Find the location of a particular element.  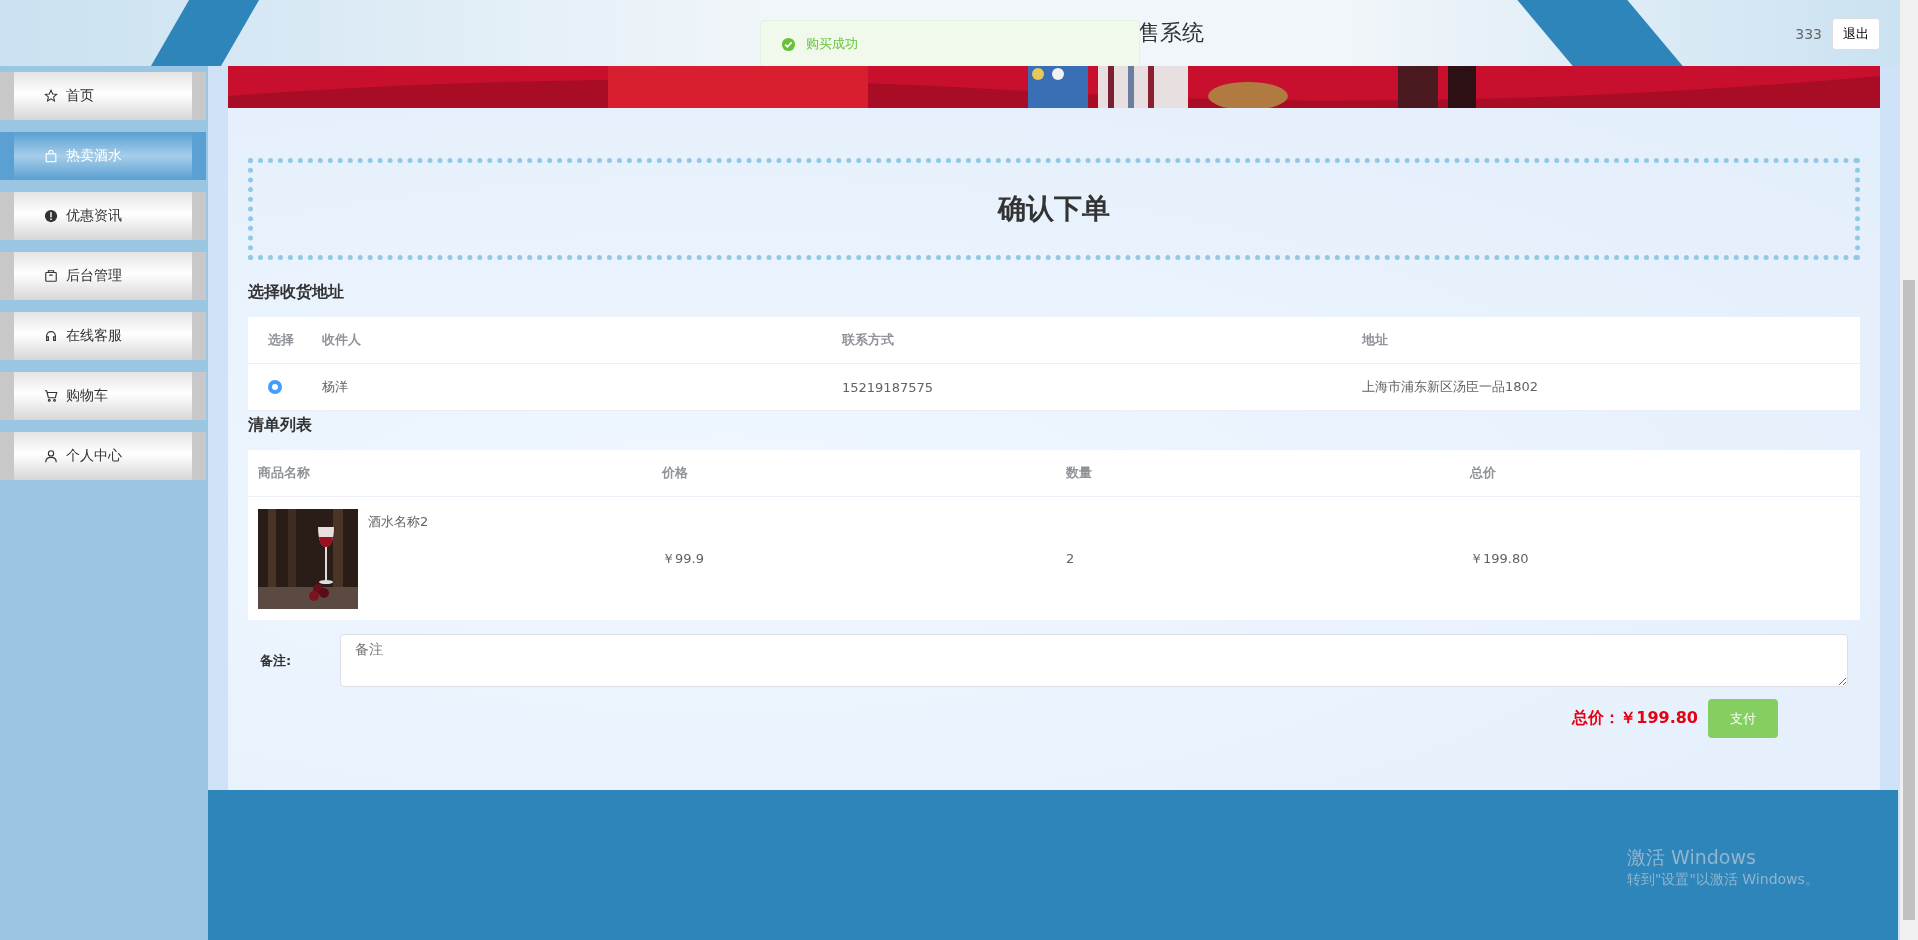

table-cell-text: 15219187575 is located at coordinates (888, 387).